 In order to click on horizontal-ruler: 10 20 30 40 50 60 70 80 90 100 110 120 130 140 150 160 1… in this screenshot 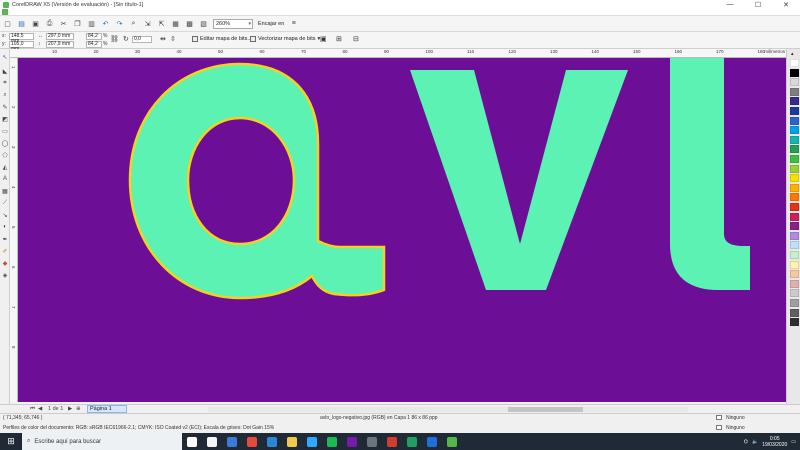, I will do `click(398, 53)`.